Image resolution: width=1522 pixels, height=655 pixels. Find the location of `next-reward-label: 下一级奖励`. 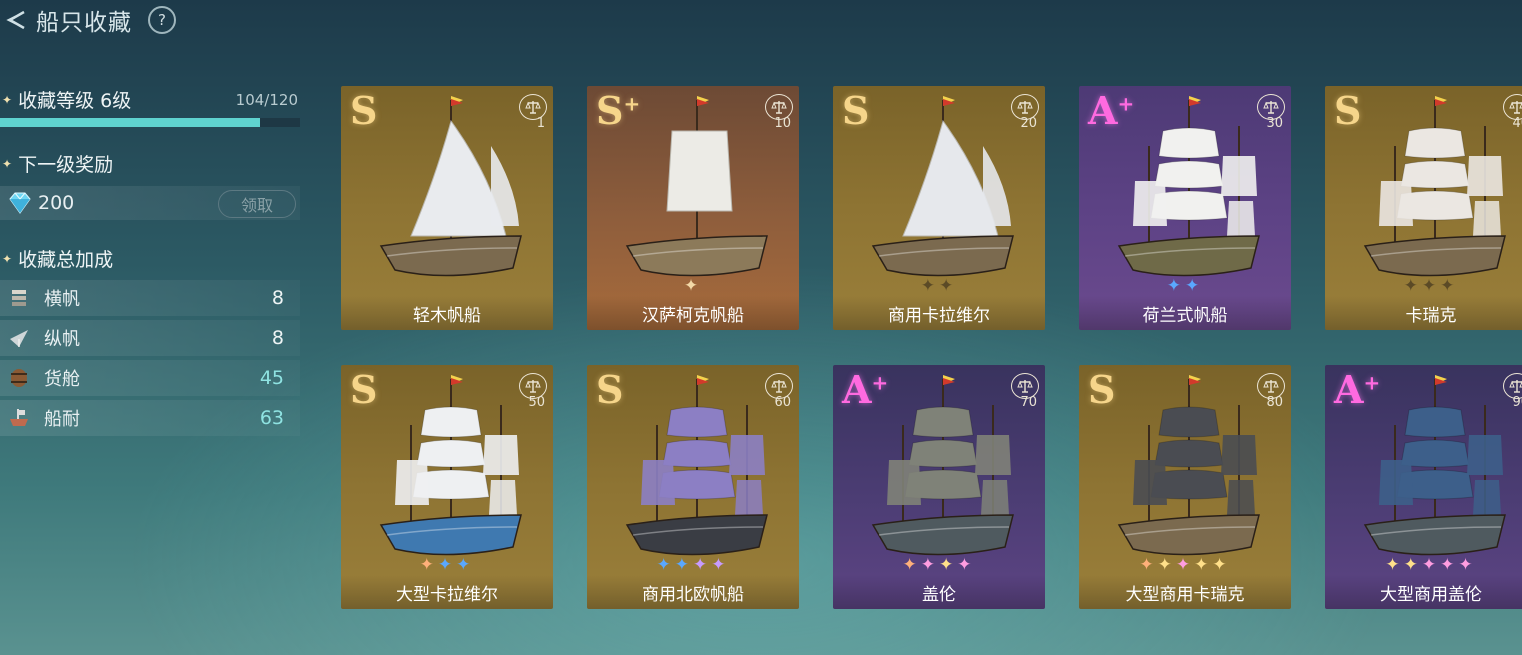

next-reward-label: 下一级奖励 is located at coordinates (66, 165).